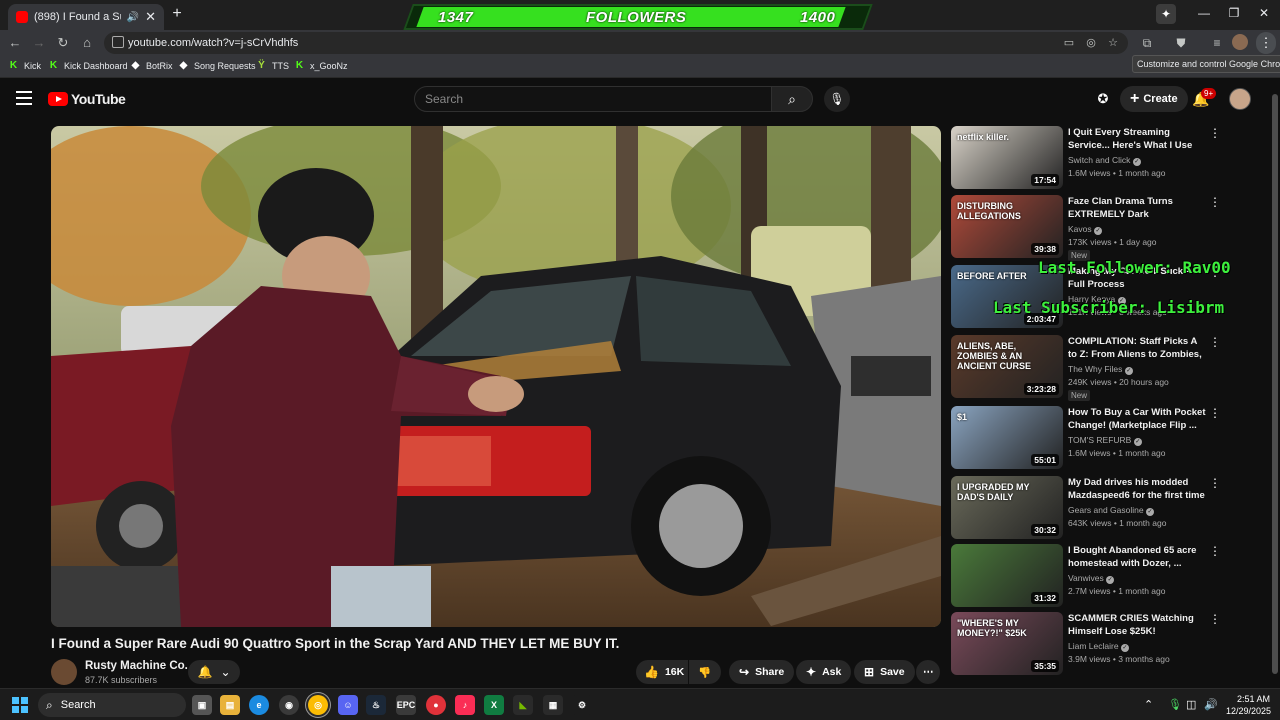 Image resolution: width=1280 pixels, height=720 pixels. What do you see at coordinates (217, 65) in the screenshot?
I see `bookmark-song-requests: ◆ Song Requests` at bounding box center [217, 65].